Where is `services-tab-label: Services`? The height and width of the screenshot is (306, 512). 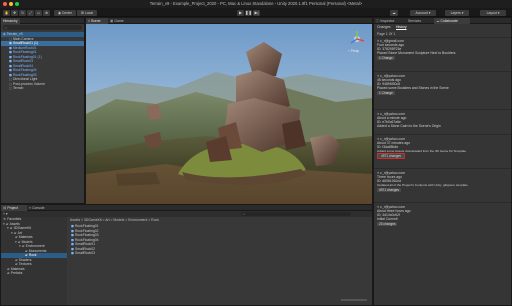
services-tab-label: Services is located at coordinates (415, 21).